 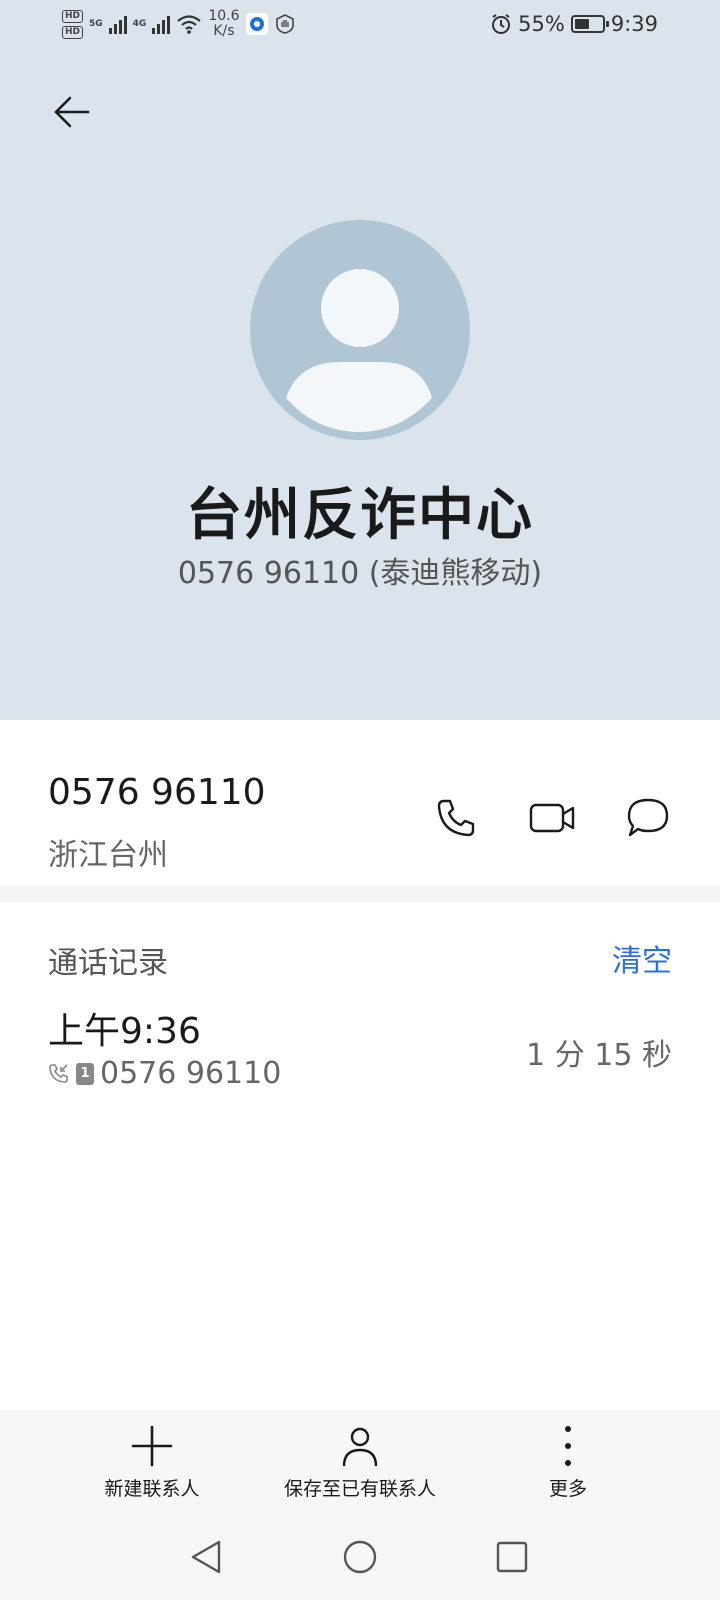 I want to click on nav-recents-button, so click(x=512, y=1557).